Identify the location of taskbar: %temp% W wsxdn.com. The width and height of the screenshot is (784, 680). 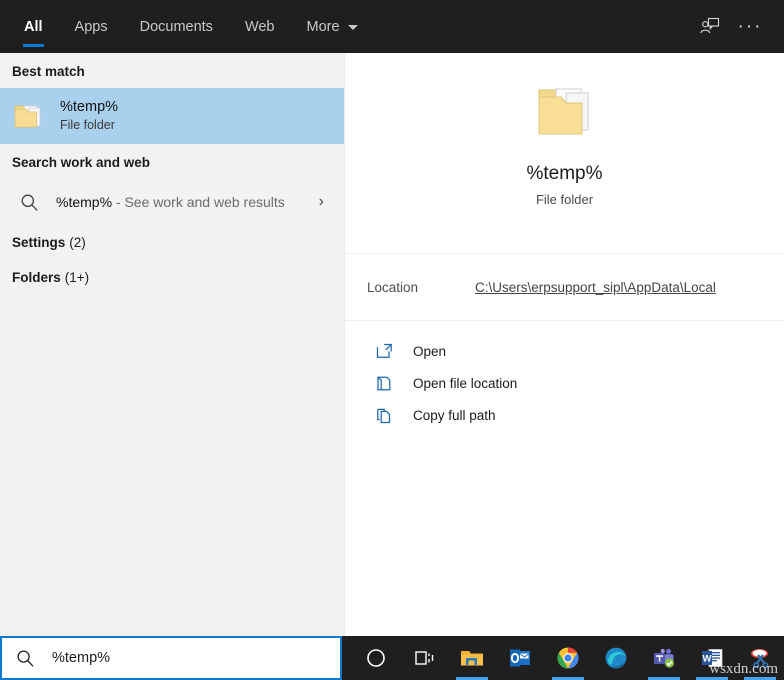
(392, 658).